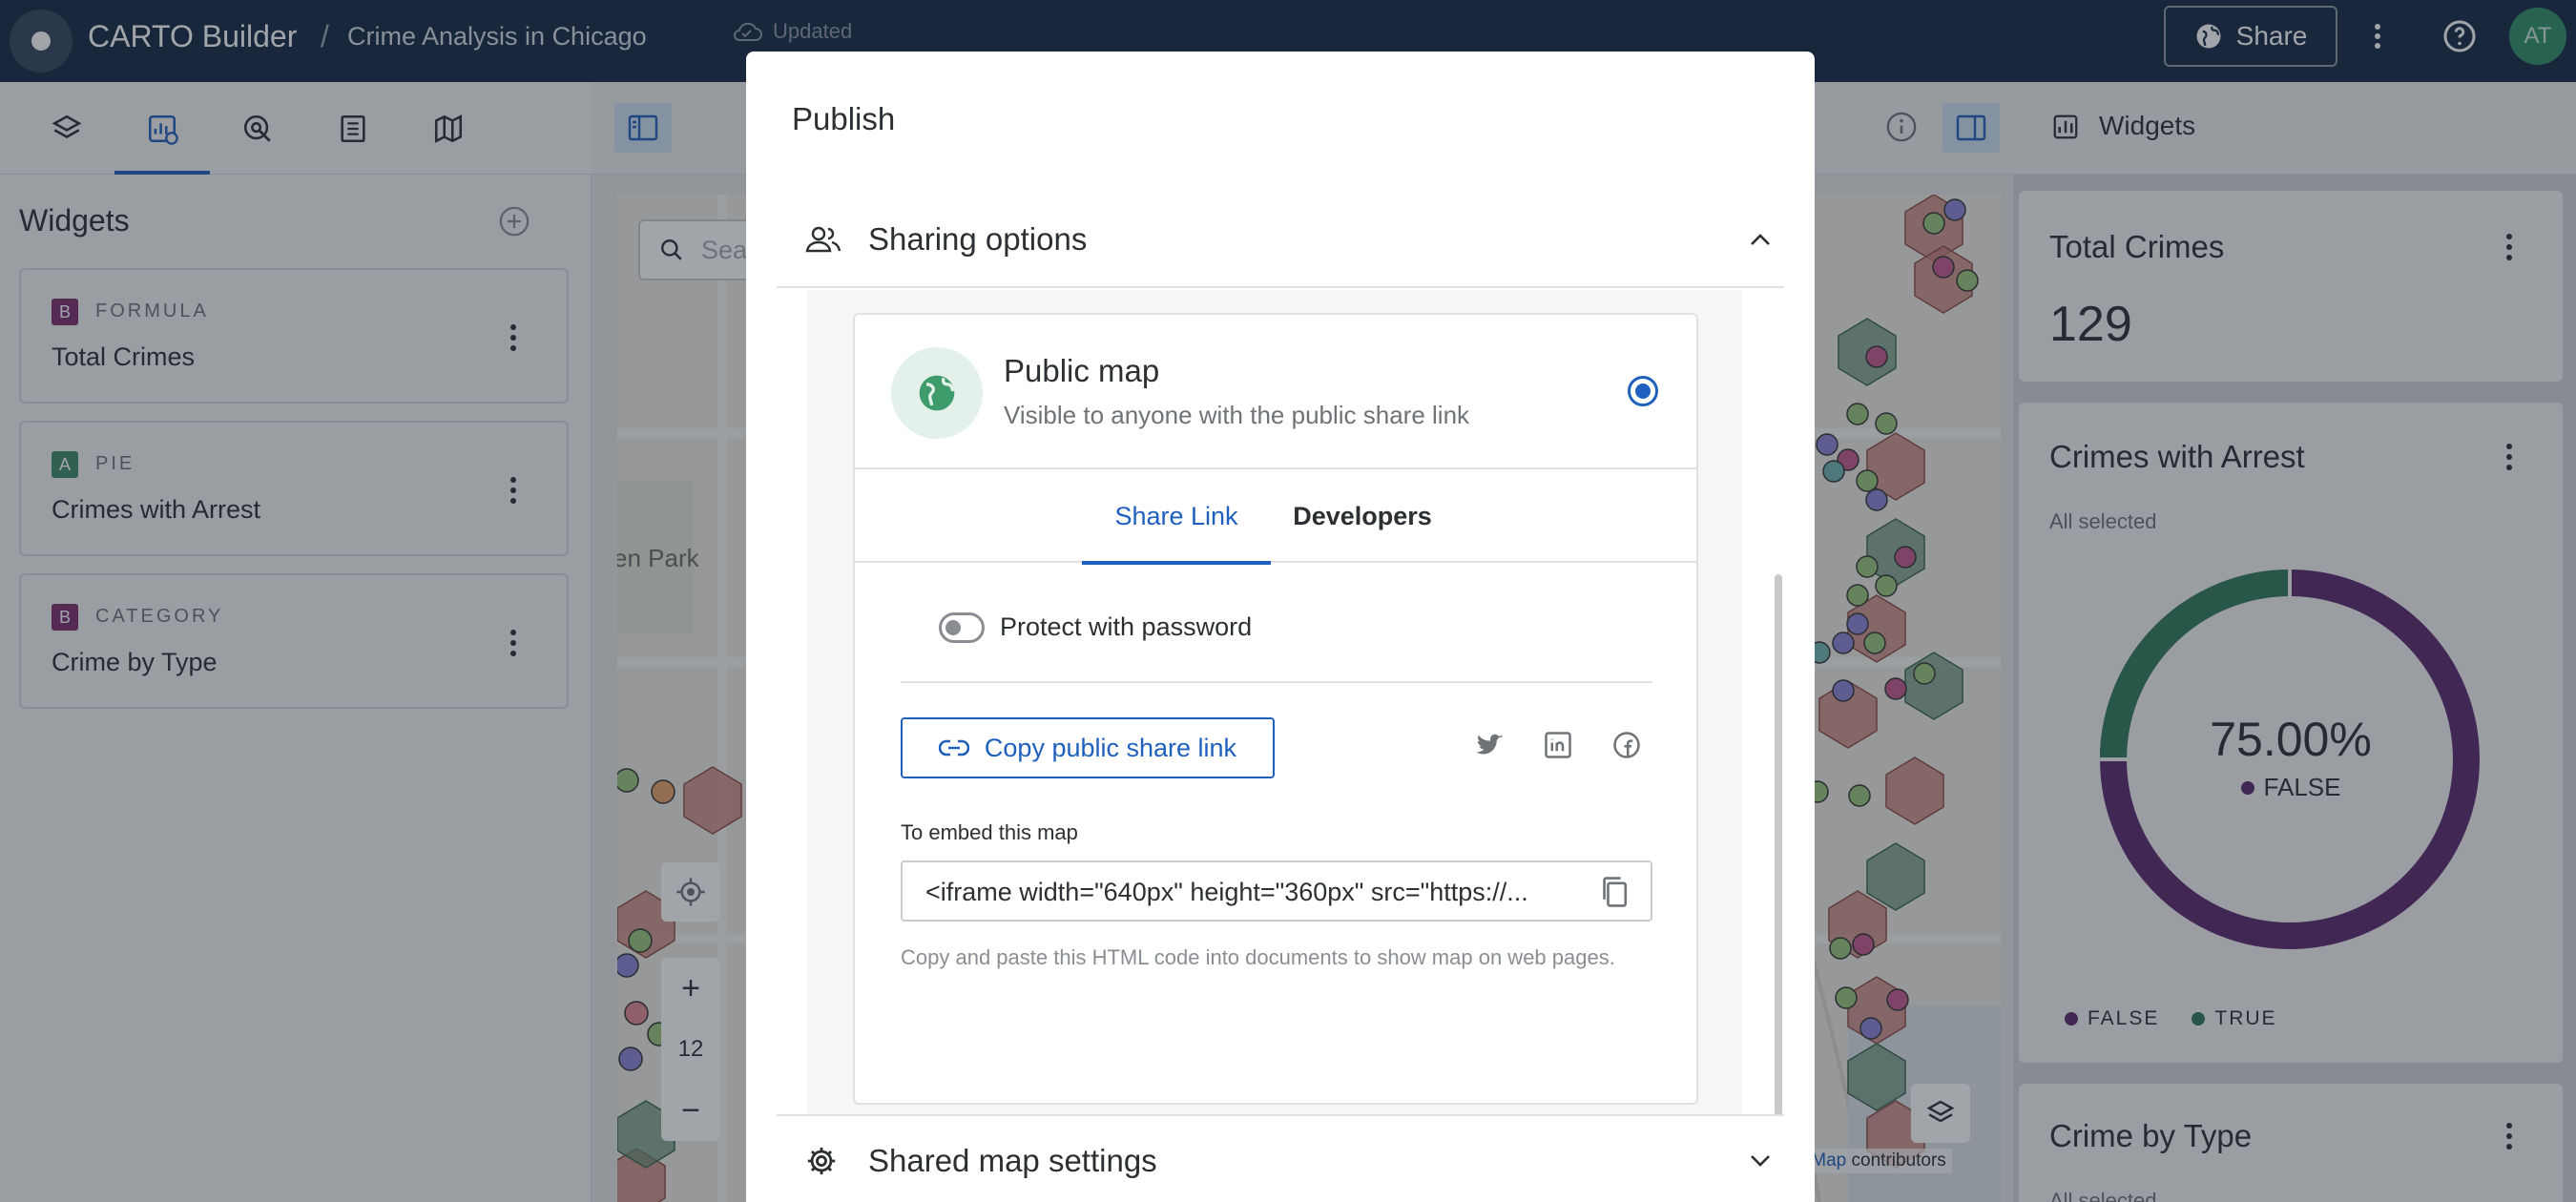  What do you see at coordinates (1760, 239) in the screenshot?
I see `chevron-up-icon` at bounding box center [1760, 239].